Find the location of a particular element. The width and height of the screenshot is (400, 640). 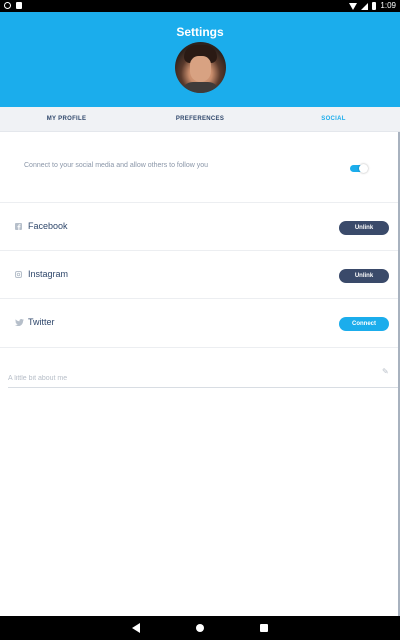

facebook-unlink-button: Unlink is located at coordinates (364, 228).